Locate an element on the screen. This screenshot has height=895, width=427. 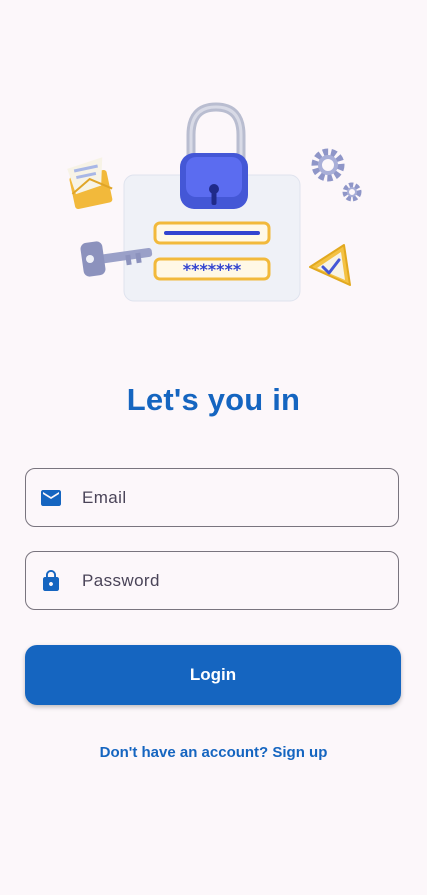
gears-icon is located at coordinates (336, 175).